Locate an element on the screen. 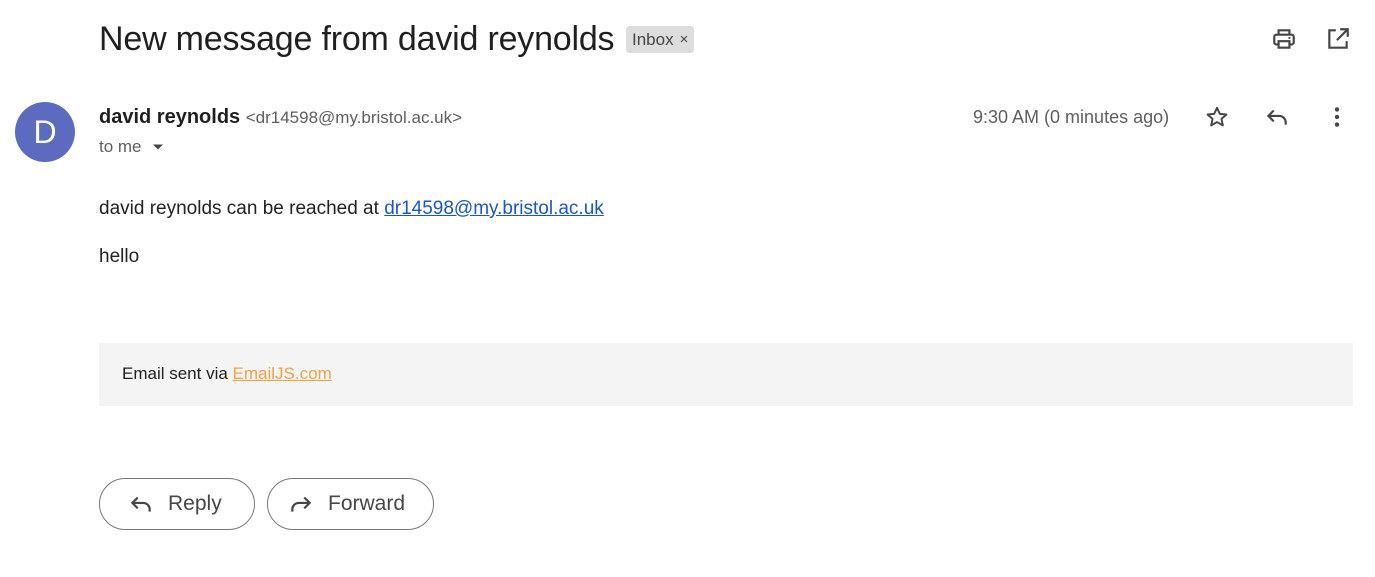  open-in-new-icon is located at coordinates (1338, 38).